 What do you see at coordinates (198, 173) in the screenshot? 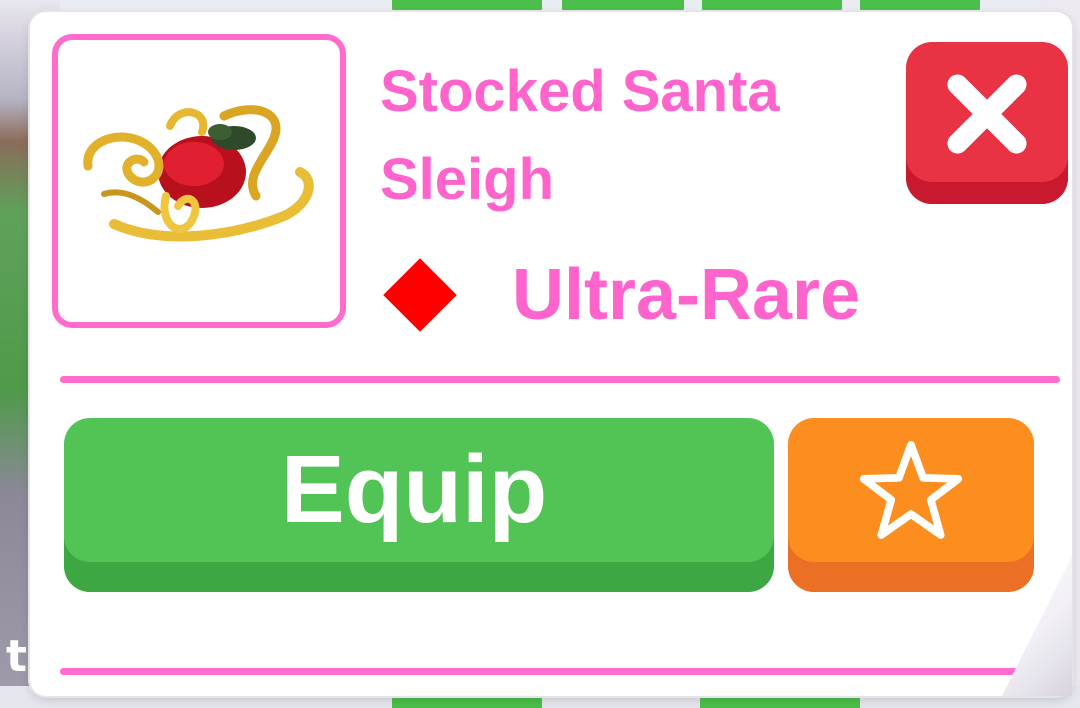
I see `sleigh-icon` at bounding box center [198, 173].